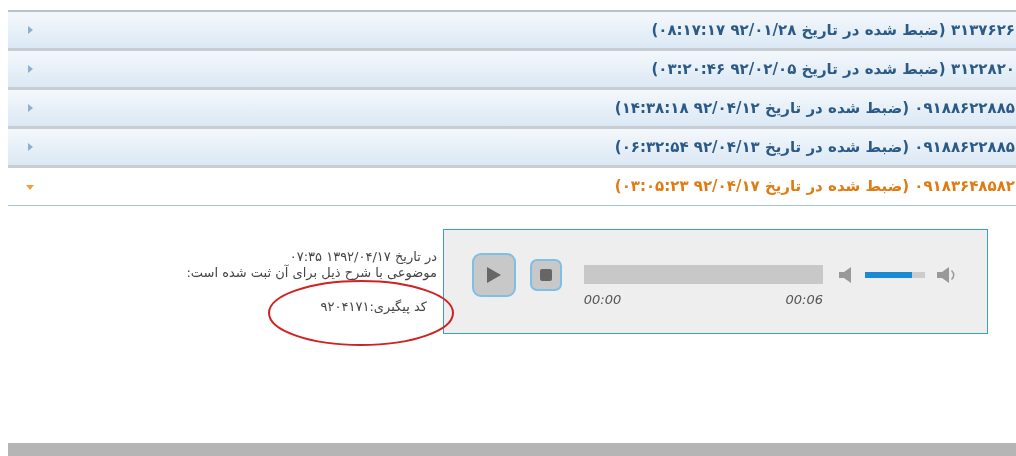  Describe the element at coordinates (602, 300) in the screenshot. I see `current-time: 00:00` at that location.